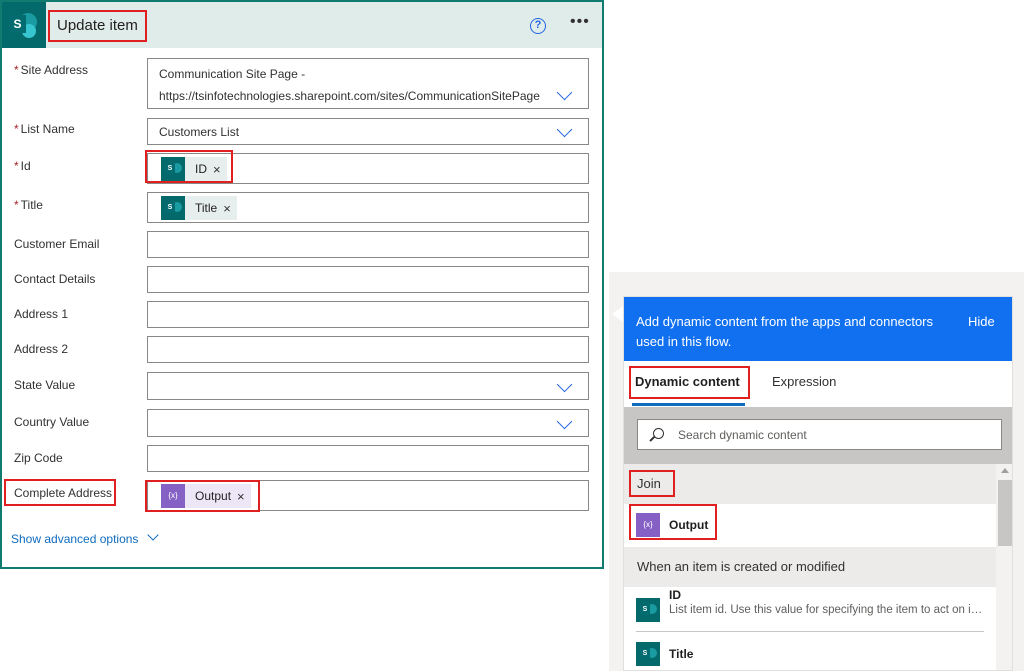 The image size is (1024, 671). Describe the element at coordinates (52, 422) in the screenshot. I see `country-value-label: Country Value` at that location.